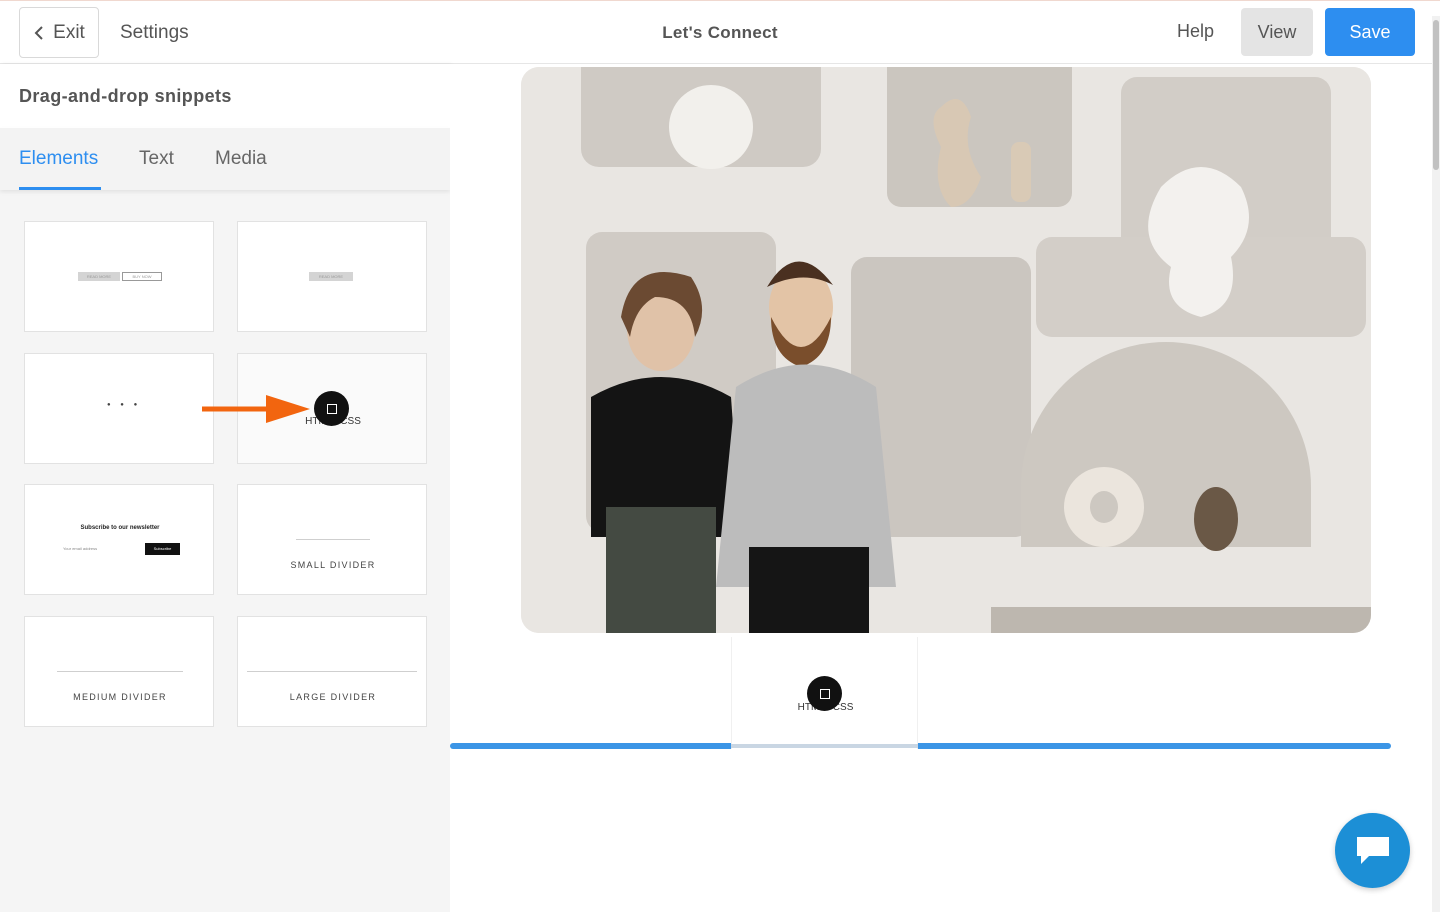 The image size is (1440, 912). I want to click on tab-text: Text, so click(156, 159).